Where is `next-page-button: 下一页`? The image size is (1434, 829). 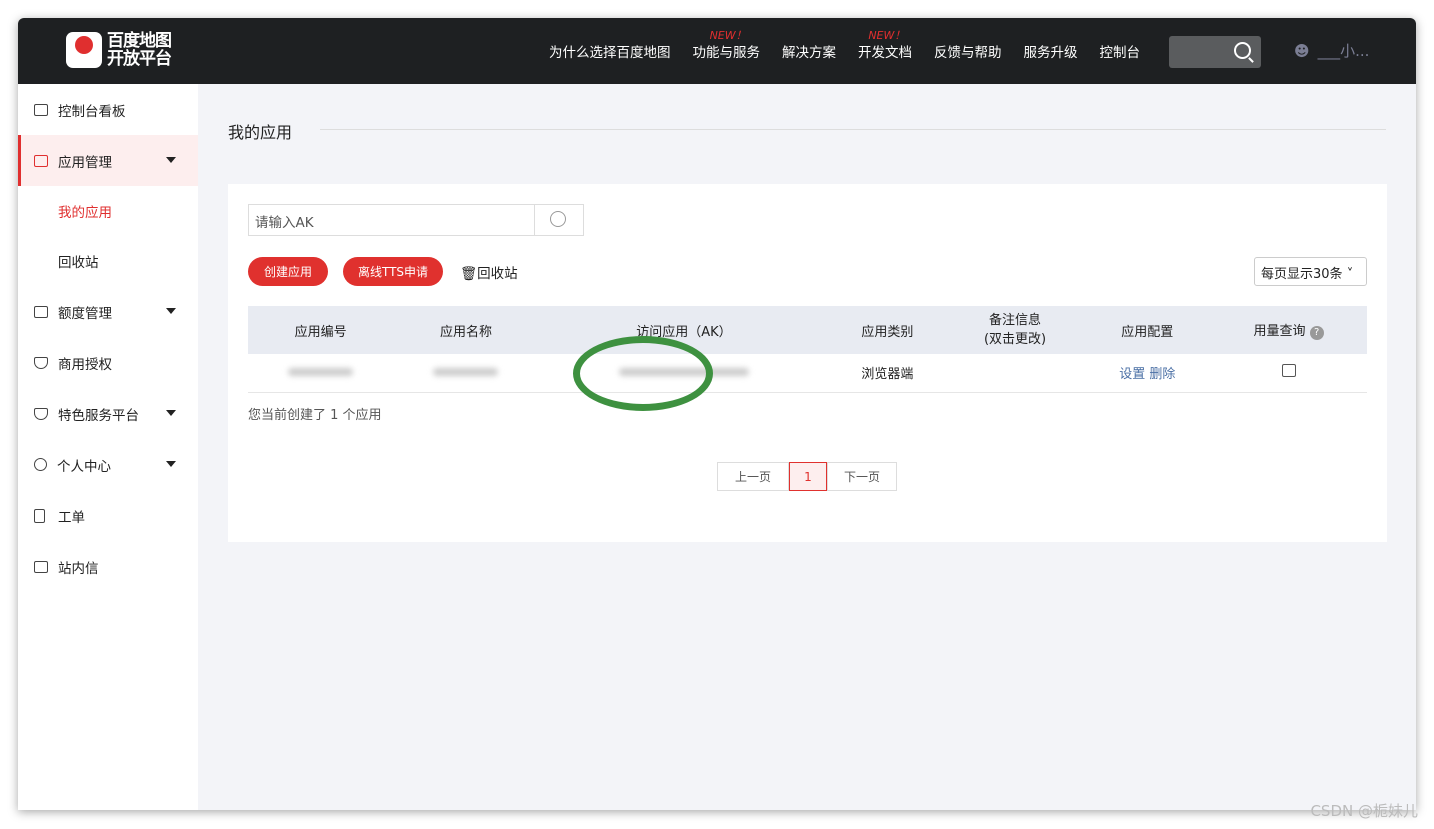 next-page-button: 下一页 is located at coordinates (862, 476).